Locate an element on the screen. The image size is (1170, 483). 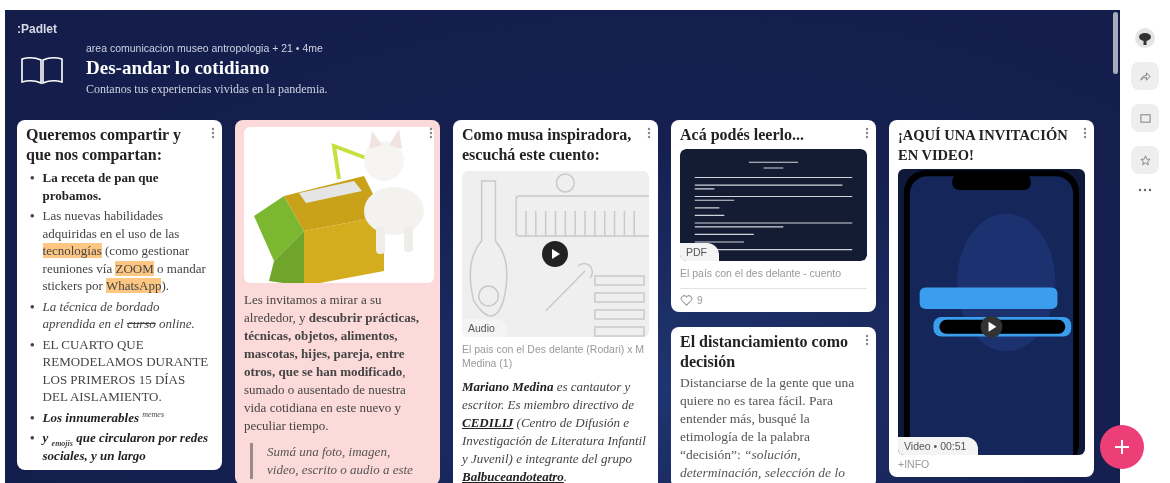
post-card: ¡AQUÍ UNA INVITACIÓN EN VIDEO! Video • 00:51 +INFO is located at coordinates (991, 298).